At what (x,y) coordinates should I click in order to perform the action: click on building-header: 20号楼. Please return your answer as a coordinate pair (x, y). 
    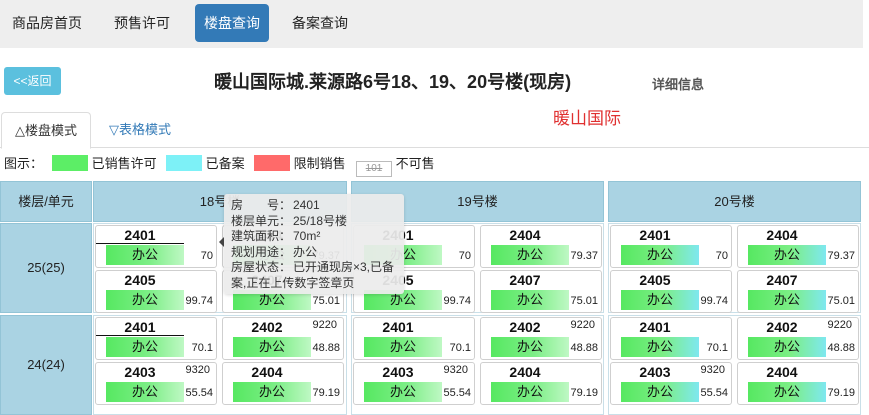
    Looking at the image, I should click on (734, 201).